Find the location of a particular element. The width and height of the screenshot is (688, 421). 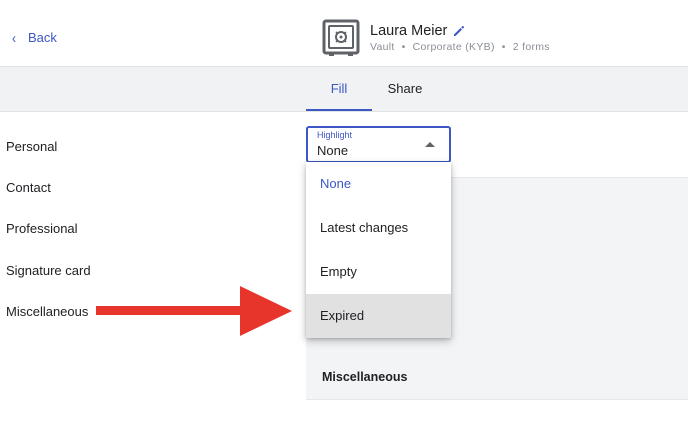

nav-item-contact: Contact is located at coordinates (28, 187).